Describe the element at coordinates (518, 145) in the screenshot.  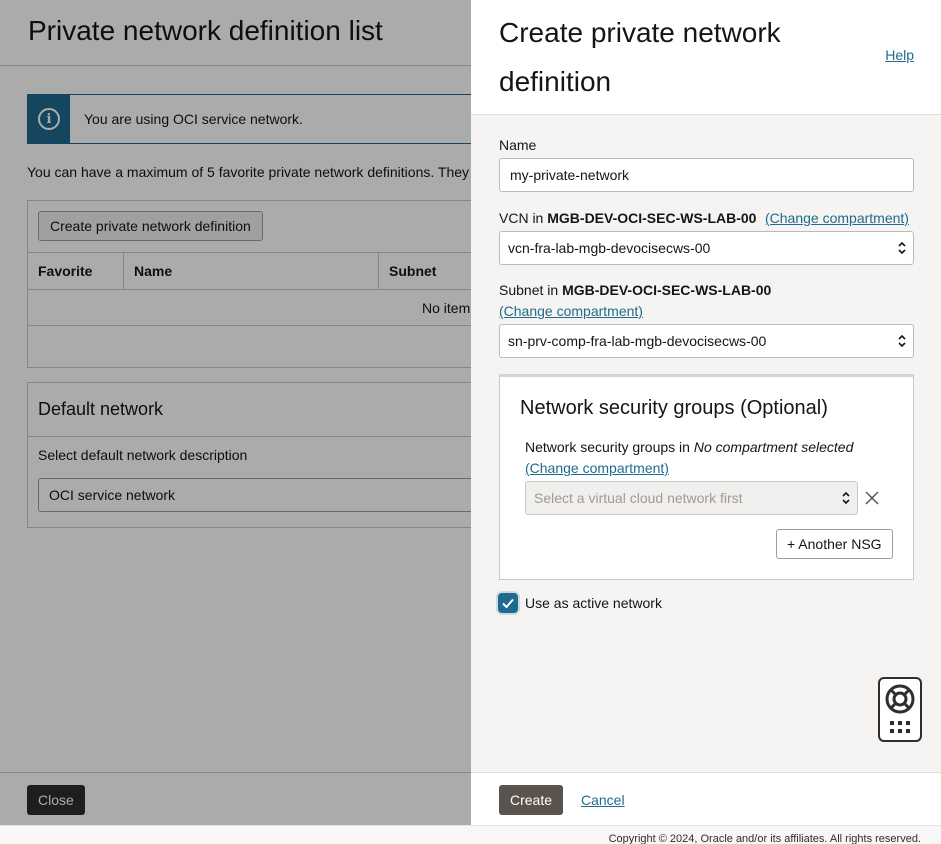
I see `name-label: Name` at that location.